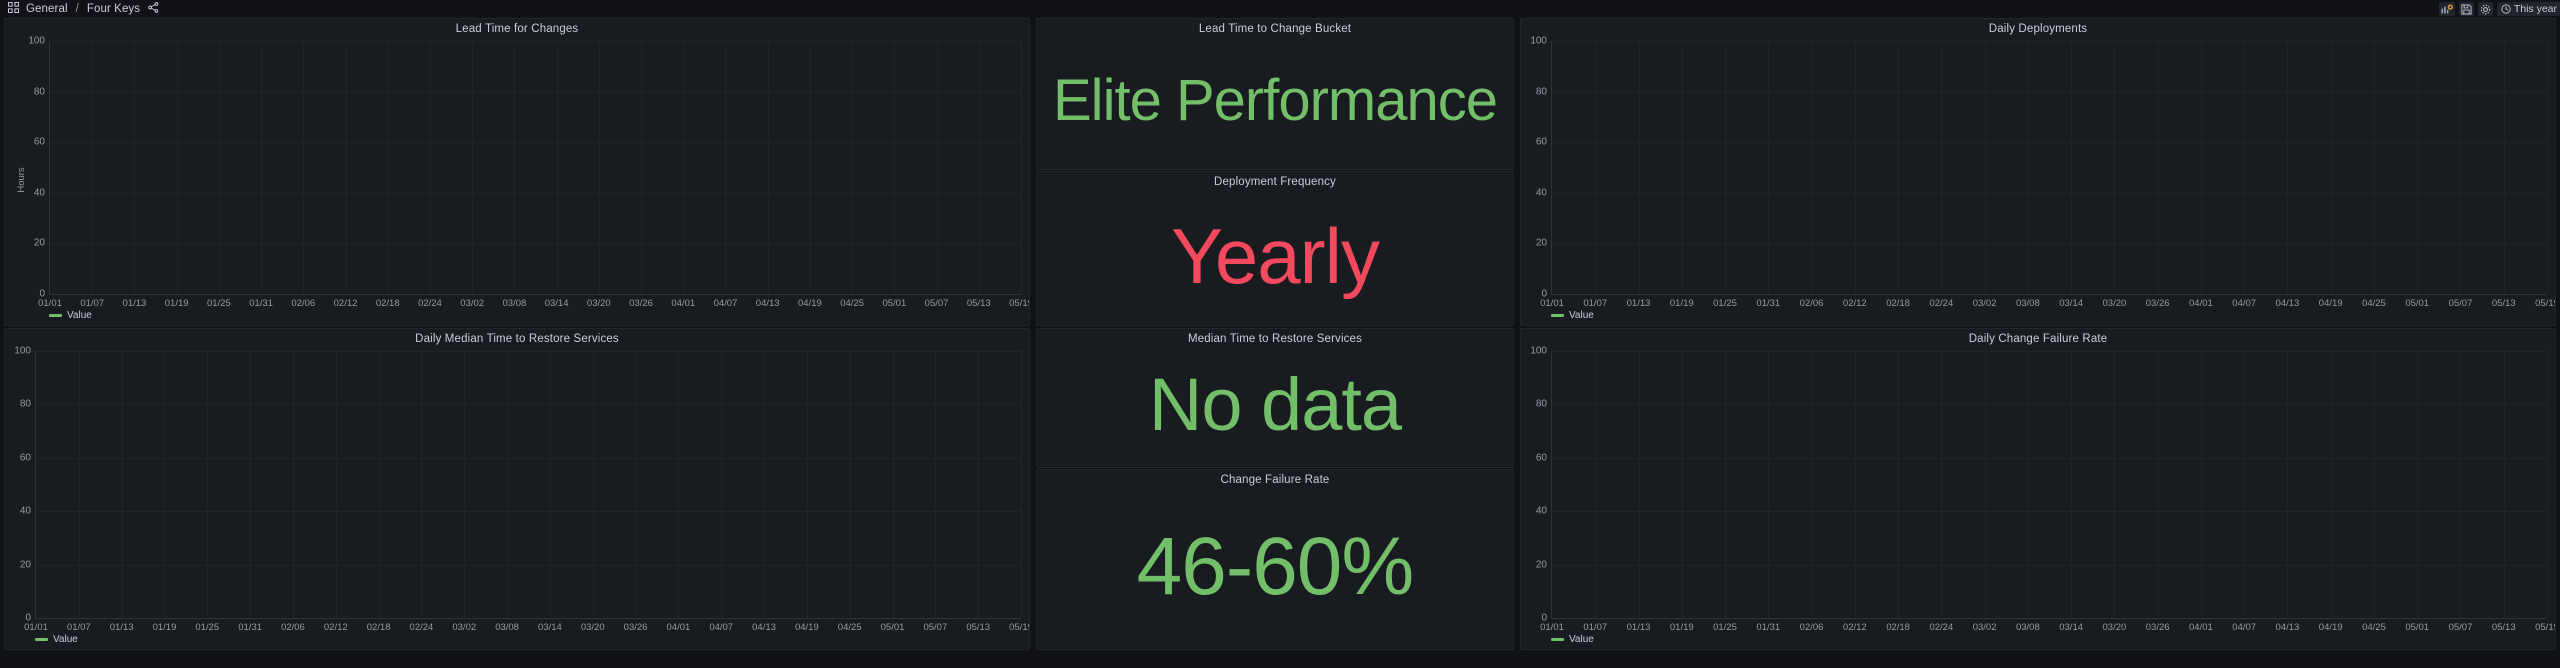 This screenshot has height=668, width=2560. Describe the element at coordinates (517, 337) in the screenshot. I see `panel-title: Daily Median Time to Restore Services` at that location.